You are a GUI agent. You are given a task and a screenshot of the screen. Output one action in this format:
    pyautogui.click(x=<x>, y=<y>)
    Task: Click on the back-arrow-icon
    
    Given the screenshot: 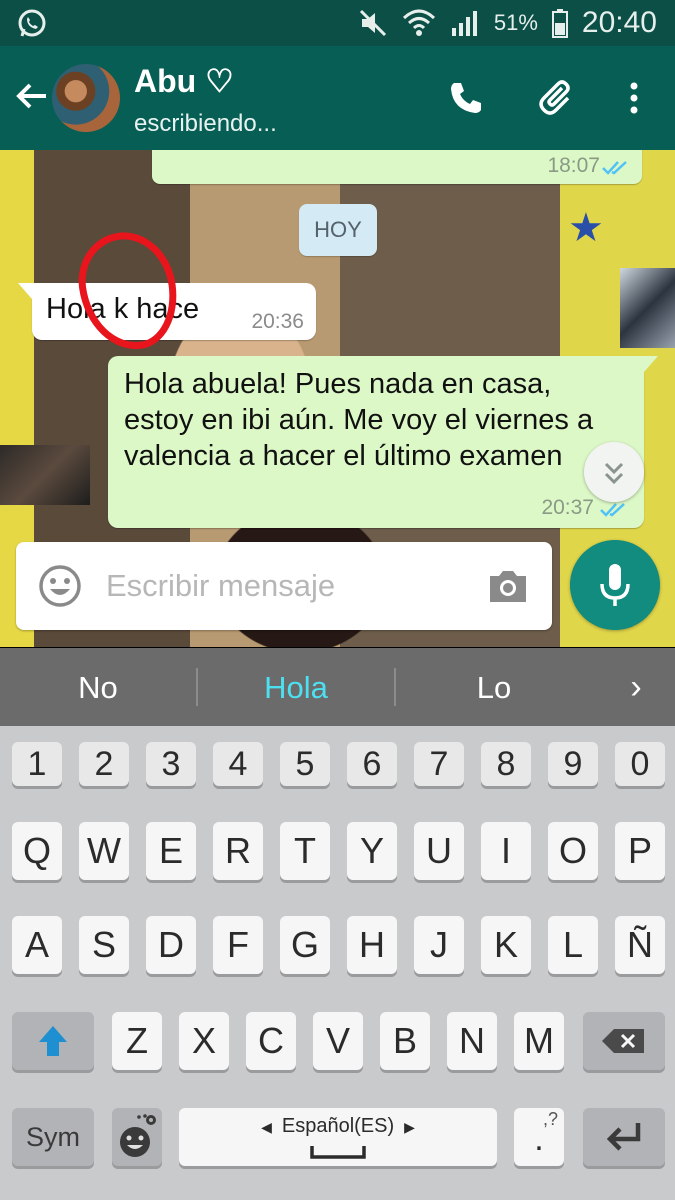 What is the action you would take?
    pyautogui.click(x=32, y=96)
    